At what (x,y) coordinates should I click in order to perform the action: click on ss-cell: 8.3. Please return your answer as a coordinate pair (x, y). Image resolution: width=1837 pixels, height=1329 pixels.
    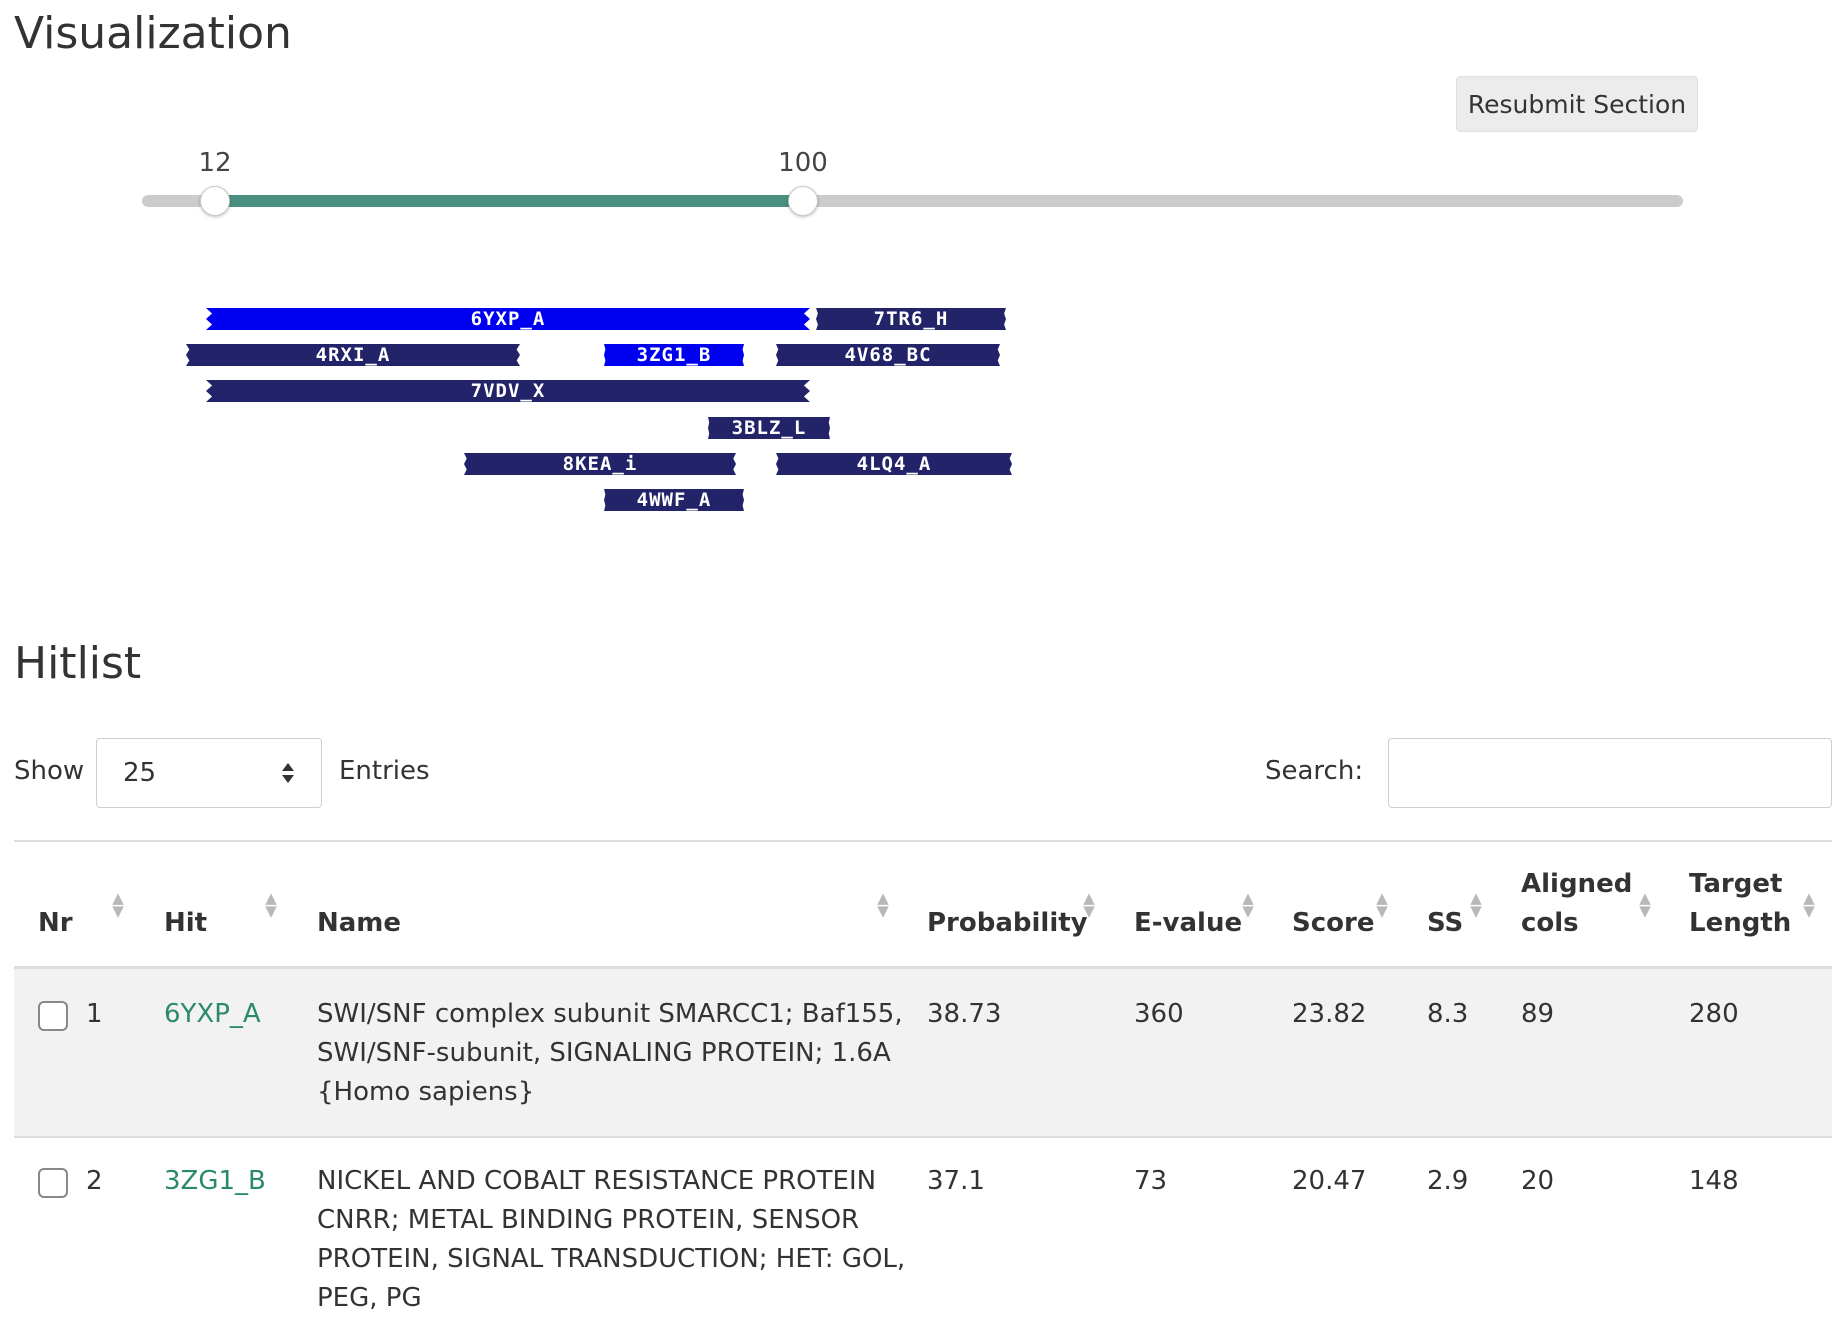
    Looking at the image, I should click on (1448, 1014).